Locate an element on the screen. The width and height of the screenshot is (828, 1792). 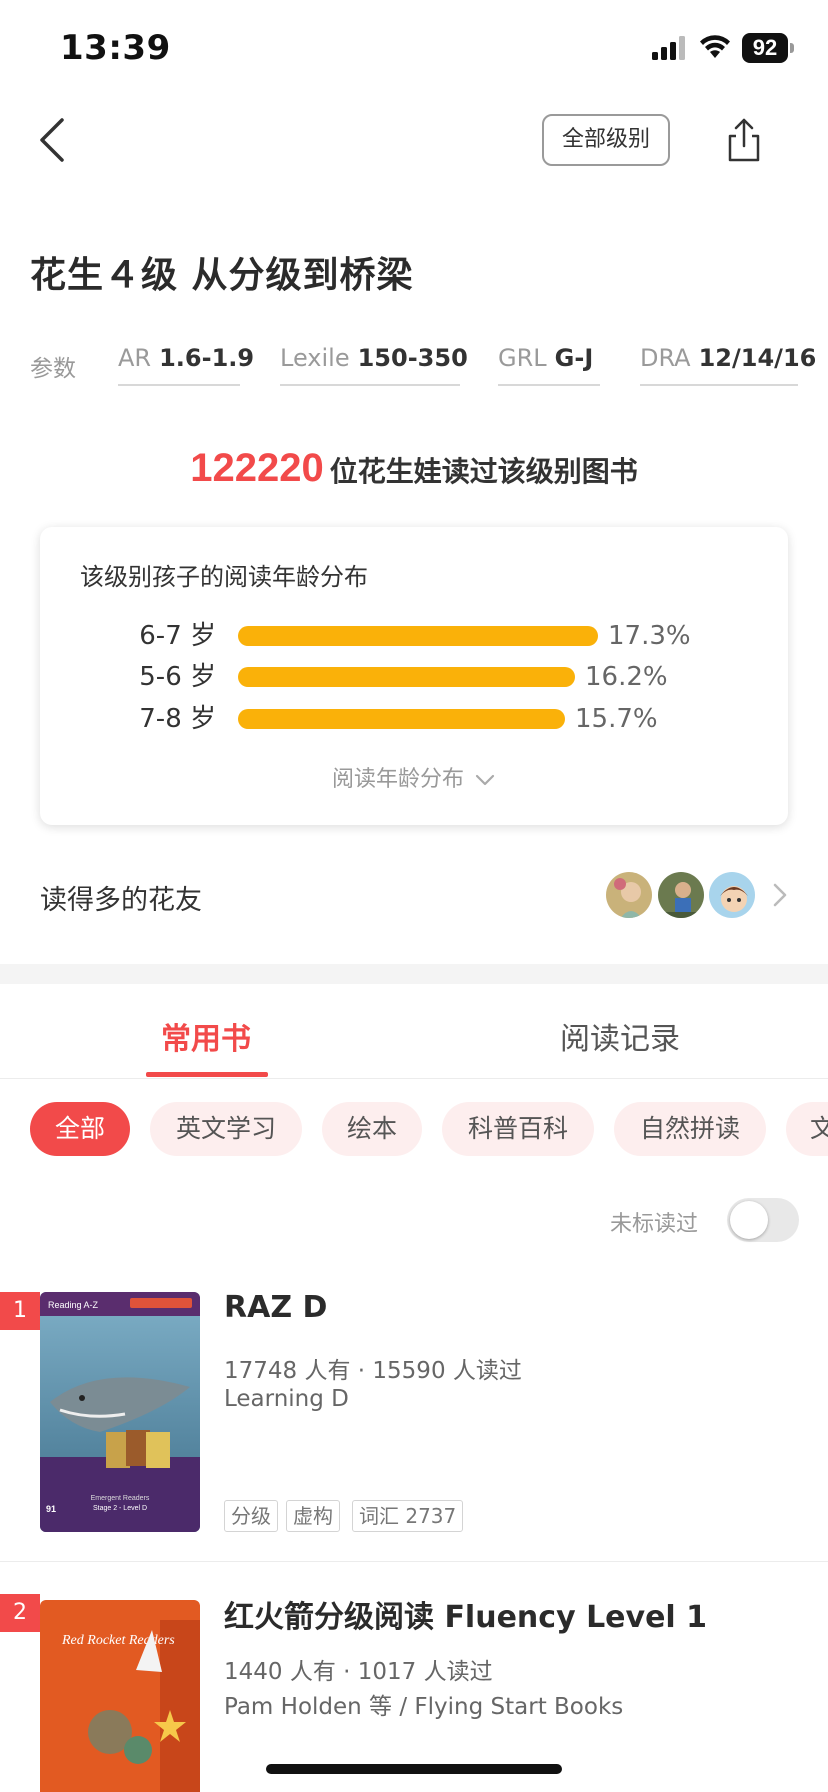
age-row: 7-8 岁 15.7% is located at coordinates (414, 719).